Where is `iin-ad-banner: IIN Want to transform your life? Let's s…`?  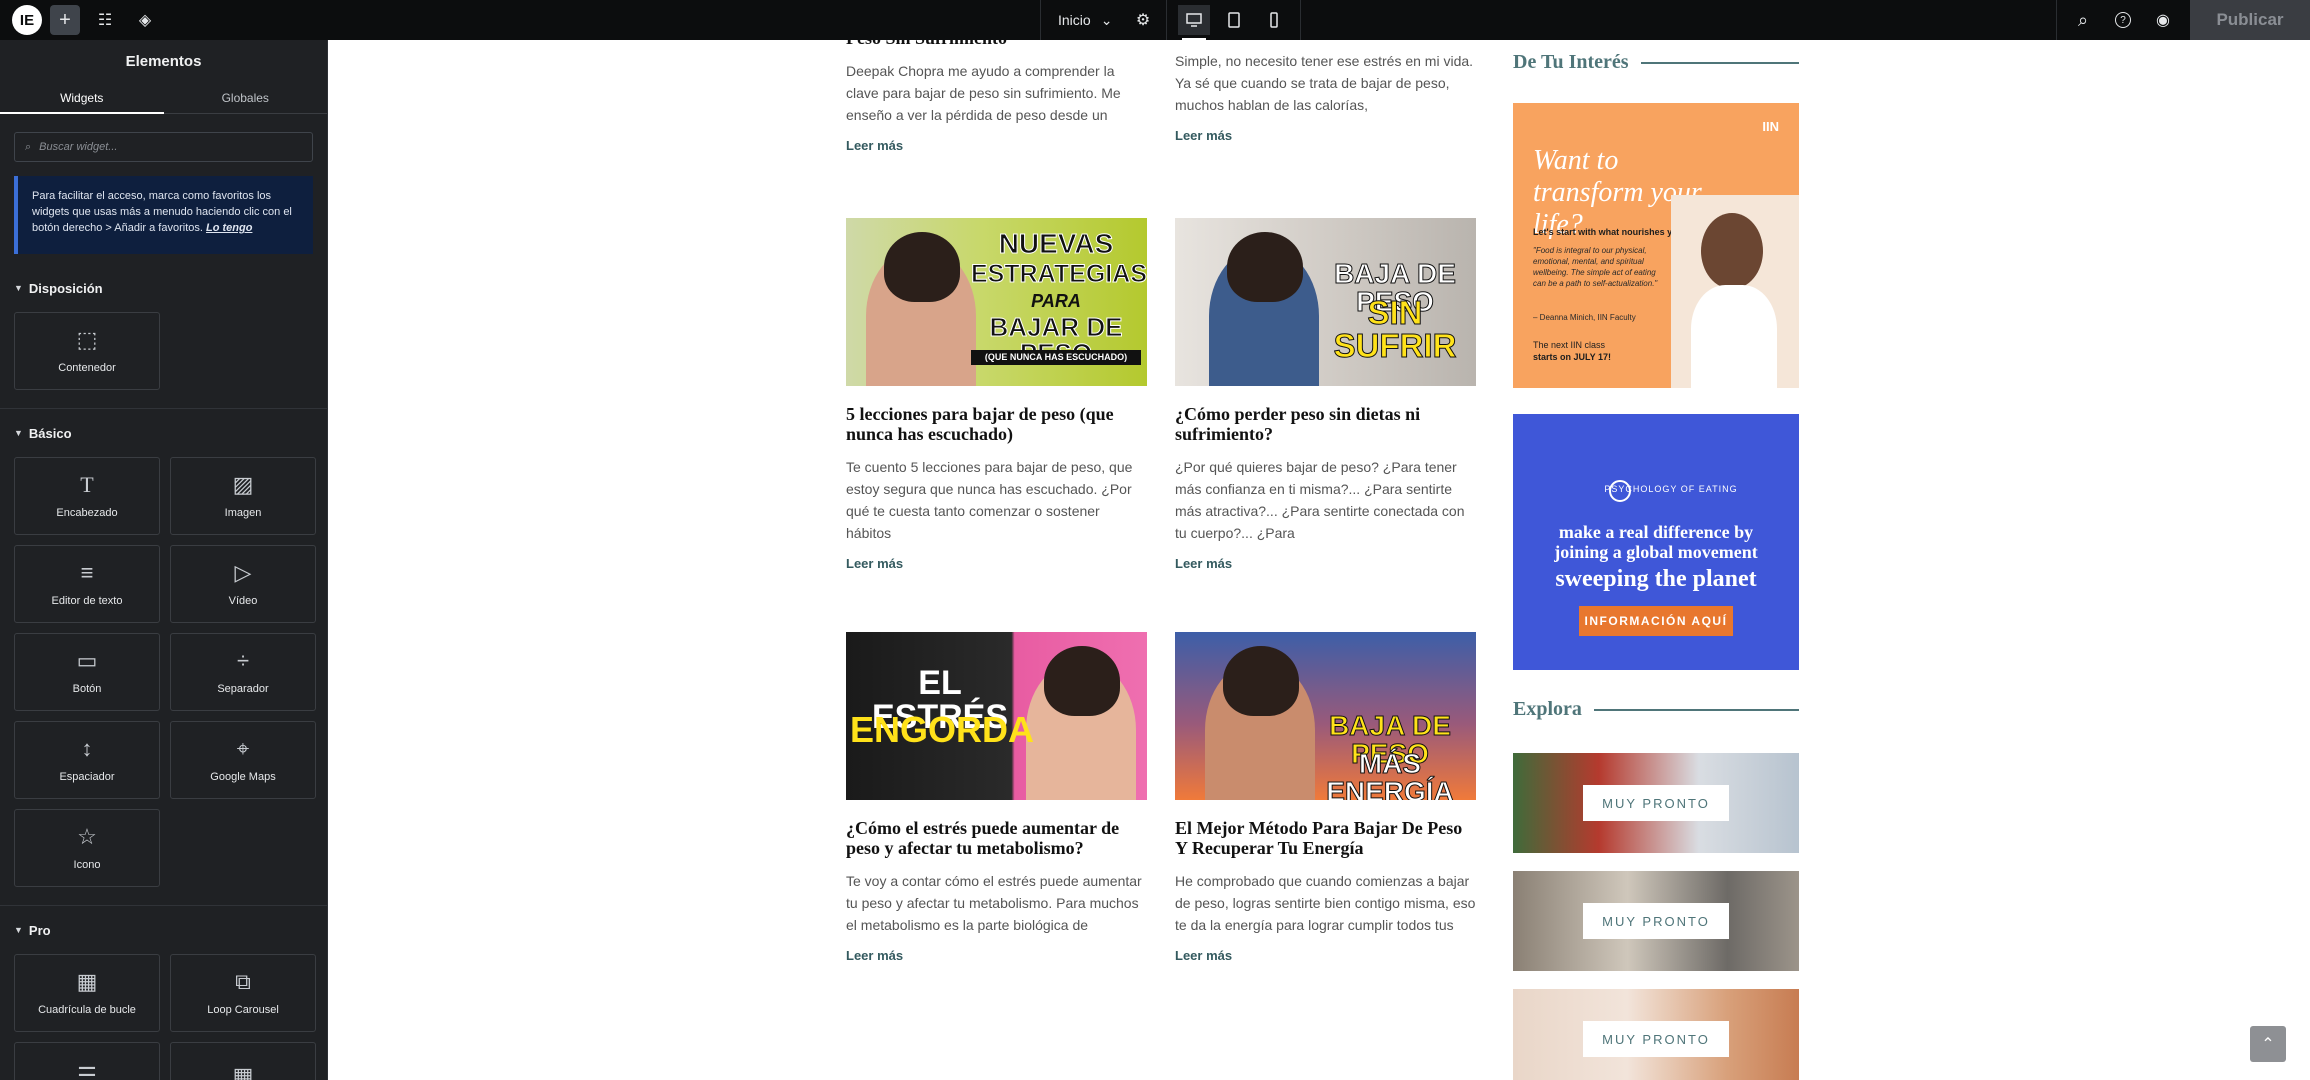
iin-ad-banner: IIN Want to transform your life? Let's s… is located at coordinates (1656, 245).